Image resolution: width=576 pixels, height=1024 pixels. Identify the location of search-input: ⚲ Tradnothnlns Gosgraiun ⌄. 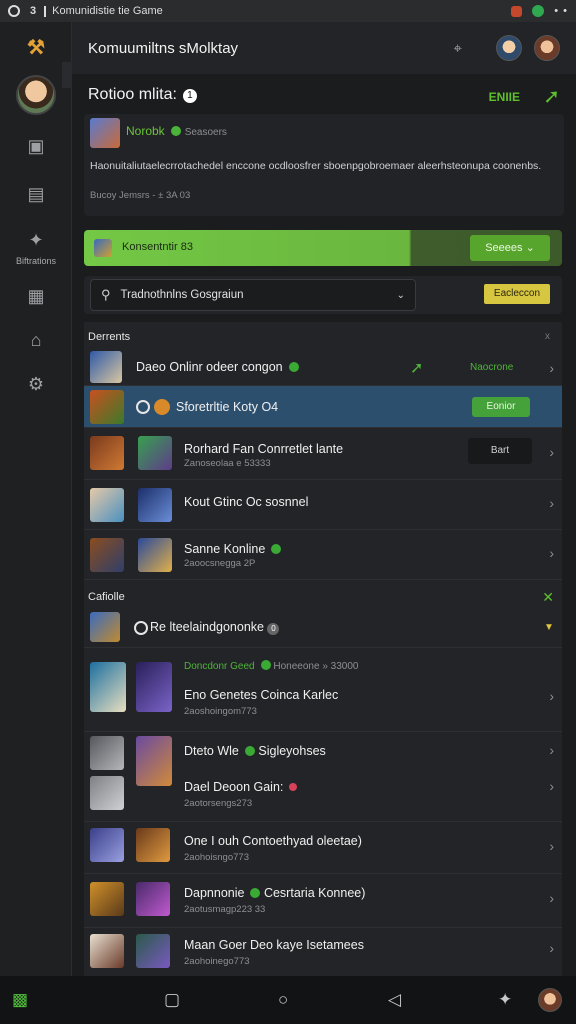
(253, 295).